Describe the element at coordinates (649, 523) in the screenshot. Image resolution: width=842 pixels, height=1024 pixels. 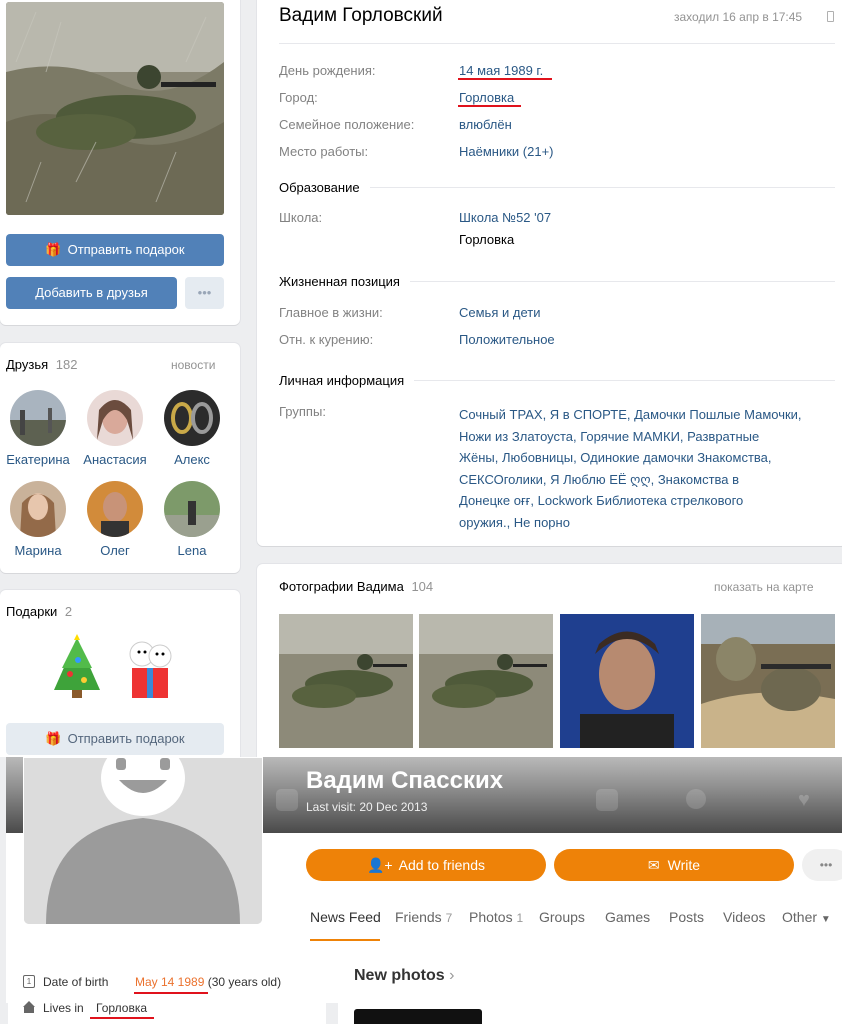
I see `groups-line: оружия., Не порно` at that location.